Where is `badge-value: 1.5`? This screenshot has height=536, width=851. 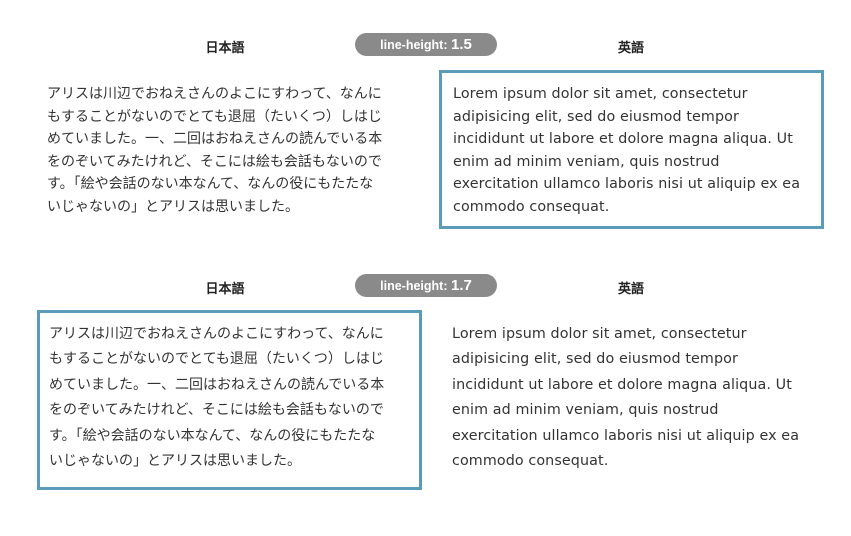 badge-value: 1.5 is located at coordinates (461, 44).